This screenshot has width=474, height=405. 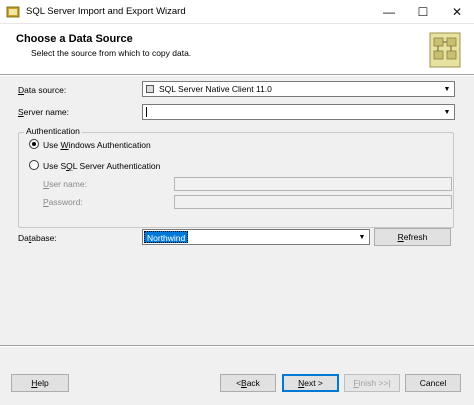 I want to click on help-label-post: elp, so click(x=43, y=383).